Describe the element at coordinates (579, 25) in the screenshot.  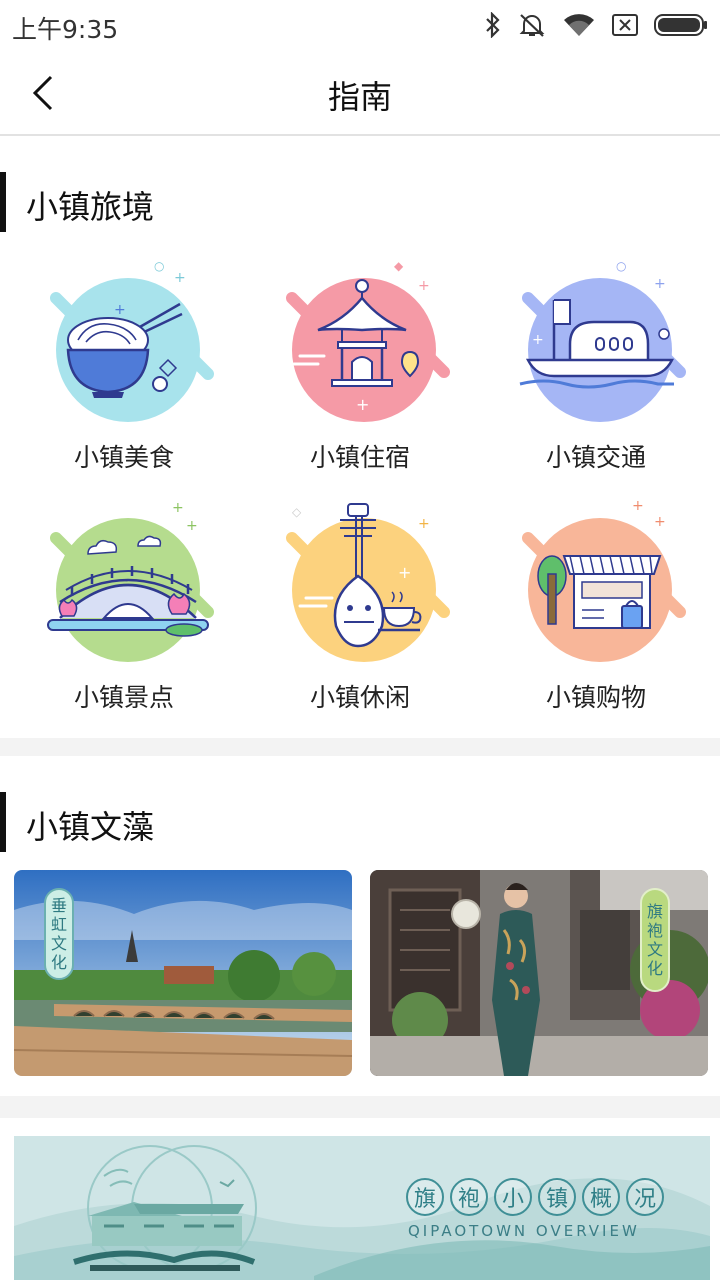
I see `wifi-icon` at that location.